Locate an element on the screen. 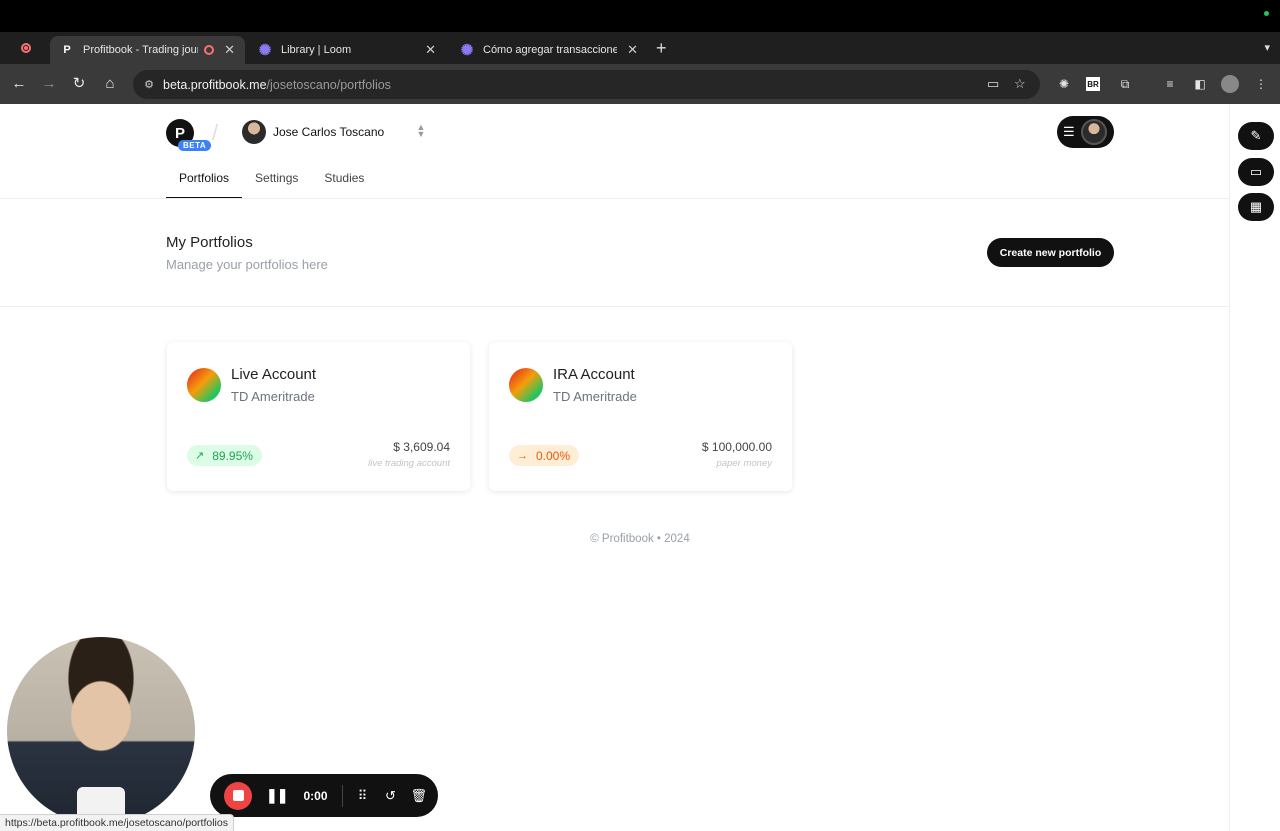 The height and width of the screenshot is (831, 1280). portfolio-amount: $ 100,000.00 is located at coordinates (736, 447).